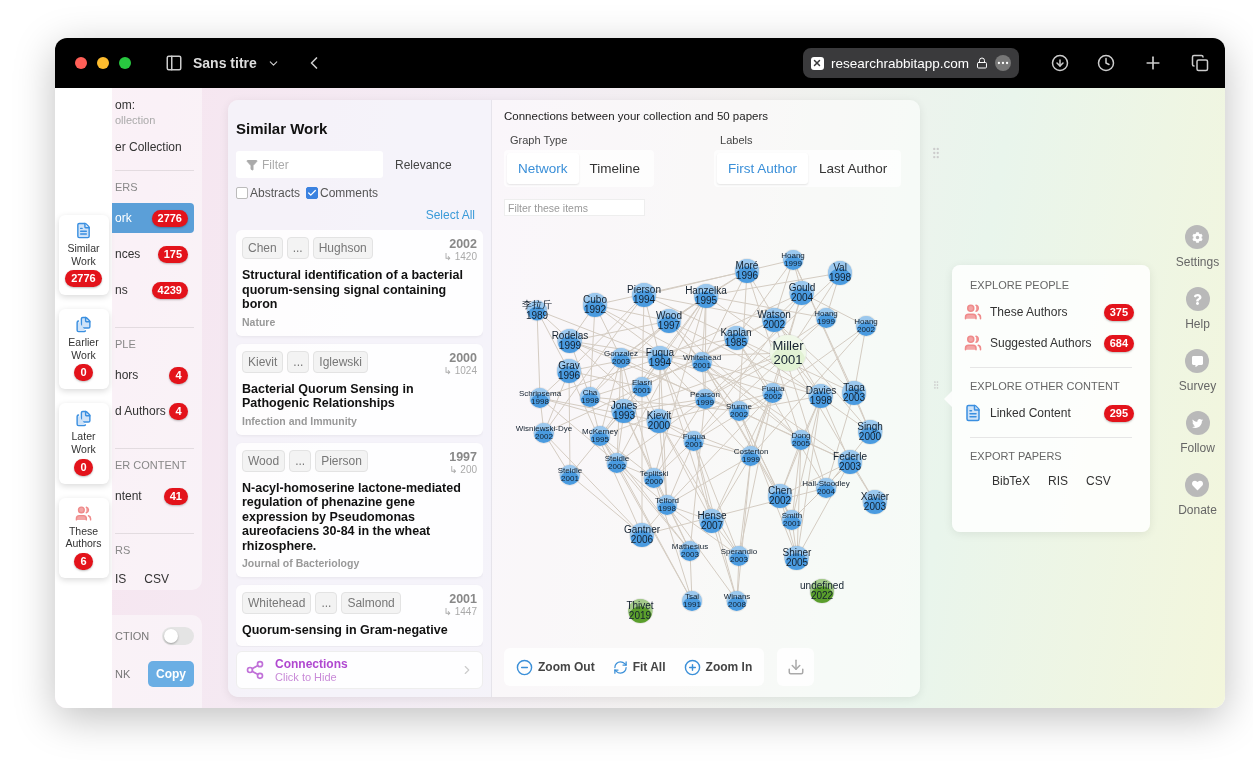  I want to click on graph-node: Cha 1998, so click(590, 397).